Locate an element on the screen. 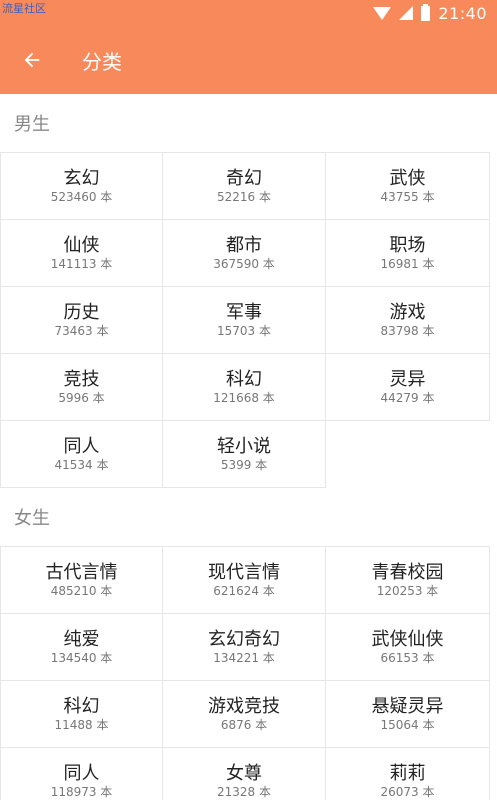 The height and width of the screenshot is (800, 497). empty-cell is located at coordinates (408, 454).